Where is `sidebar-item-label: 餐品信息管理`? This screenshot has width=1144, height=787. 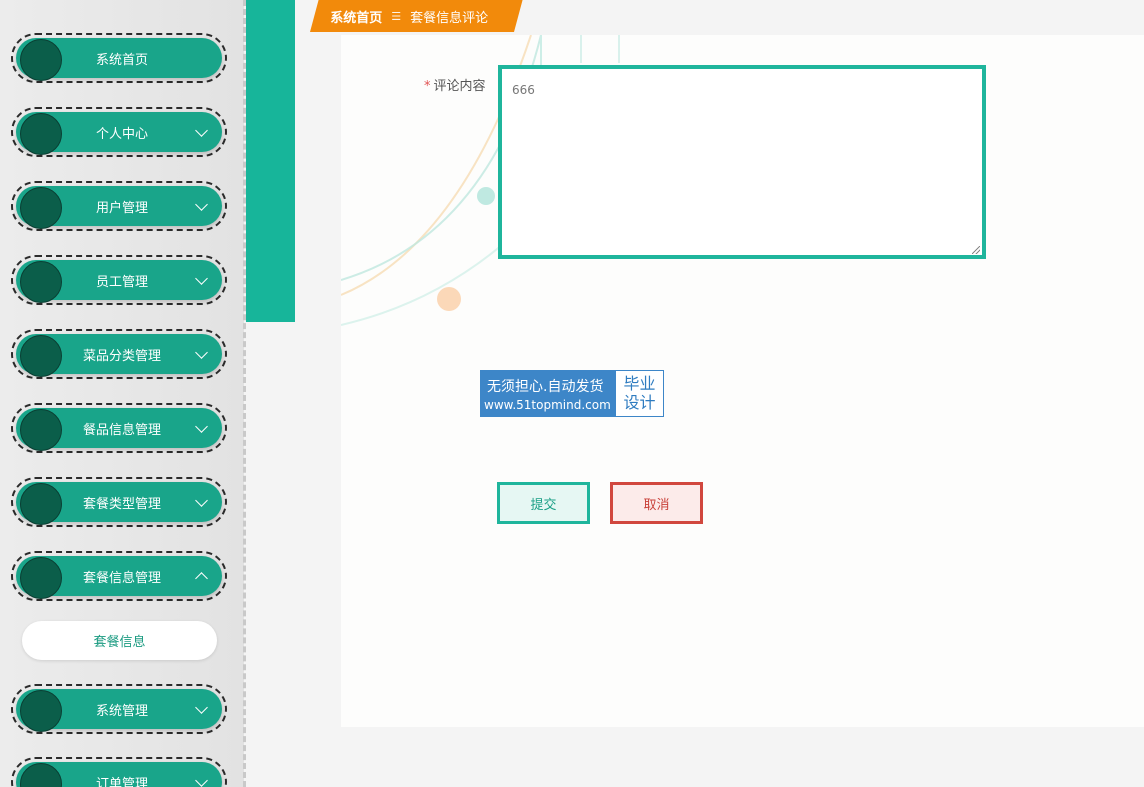
sidebar-item-label: 餐品信息管理 is located at coordinates (121, 430).